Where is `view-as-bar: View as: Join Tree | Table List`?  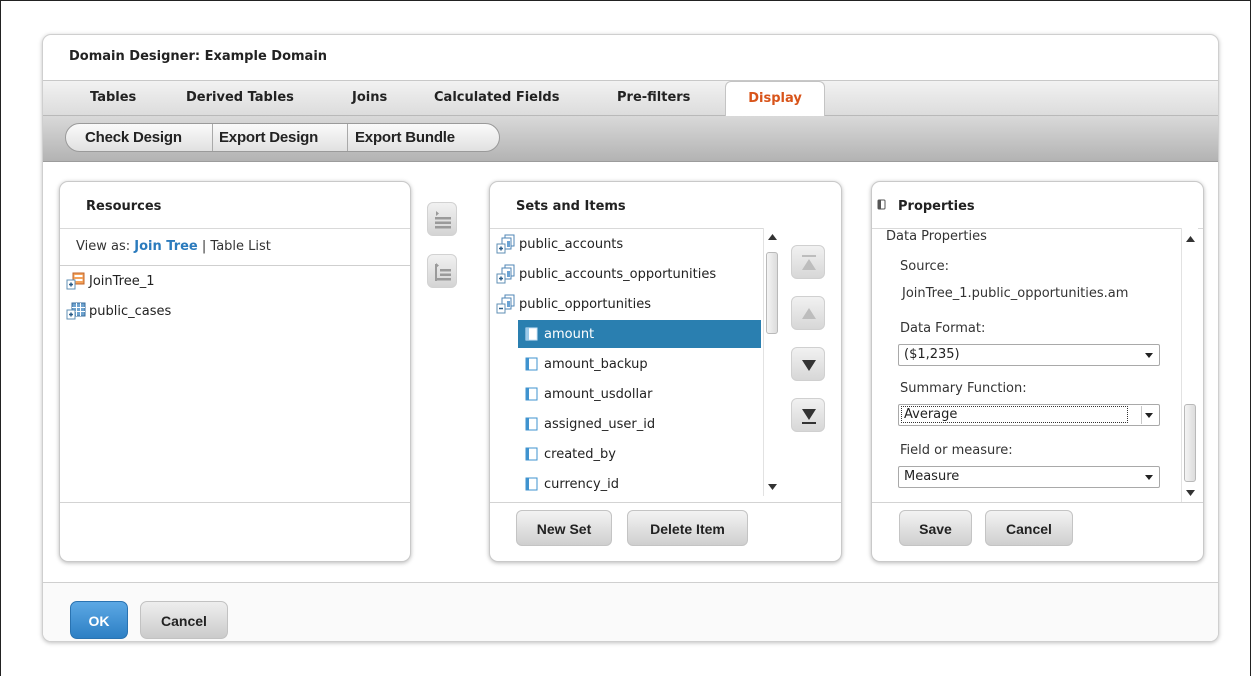 view-as-bar: View as: Join Tree | Table List is located at coordinates (235, 247).